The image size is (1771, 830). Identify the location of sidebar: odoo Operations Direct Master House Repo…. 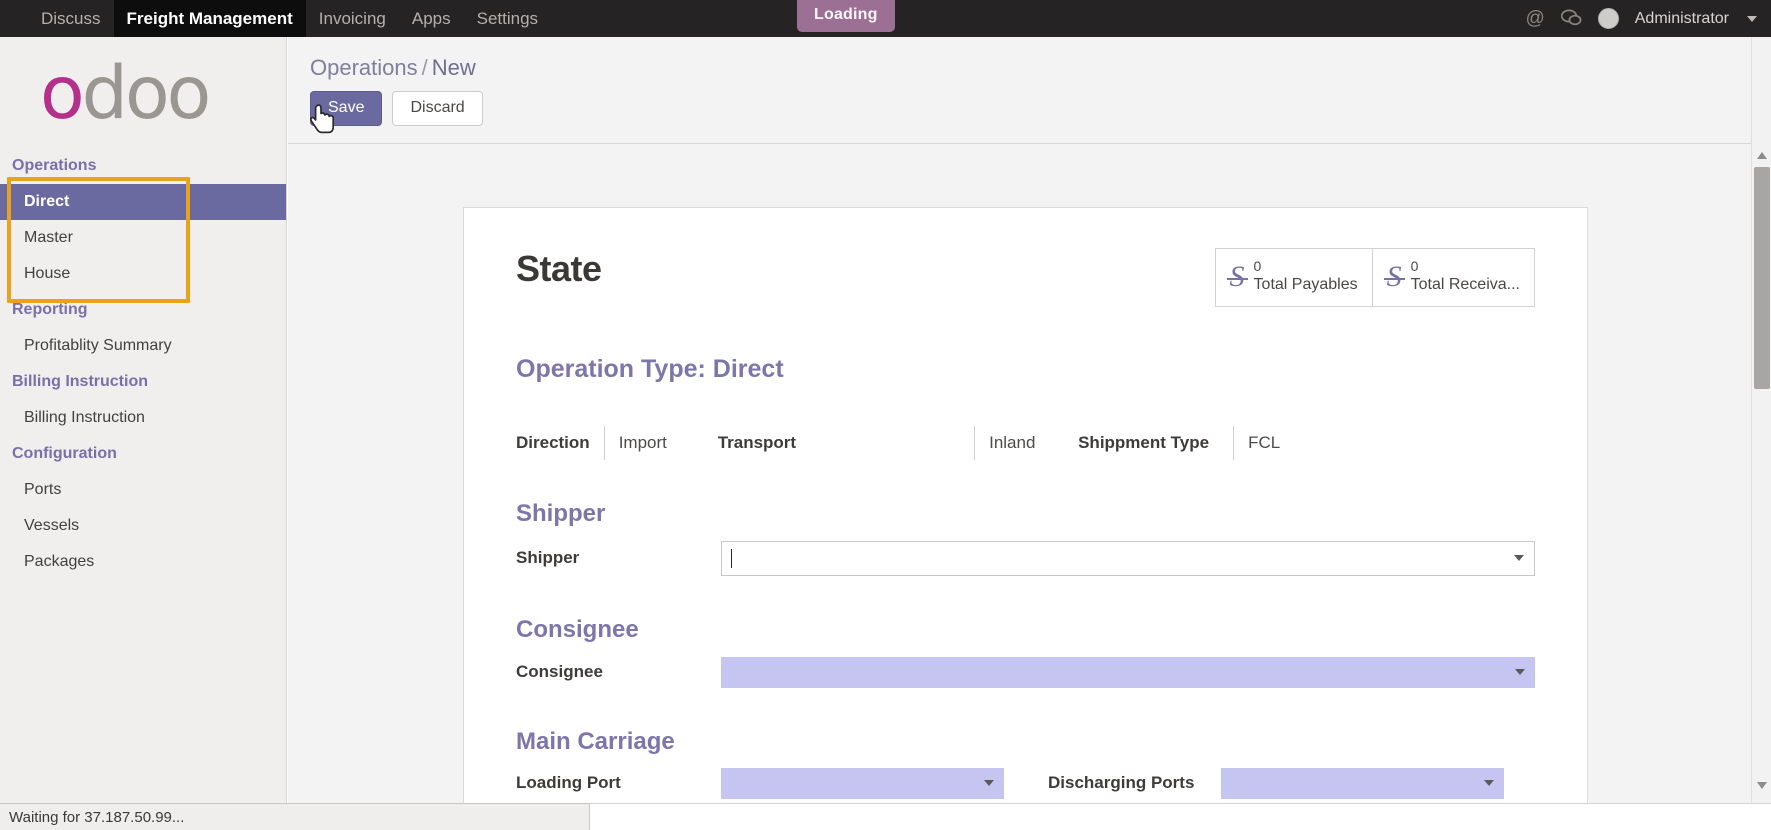
(143, 420).